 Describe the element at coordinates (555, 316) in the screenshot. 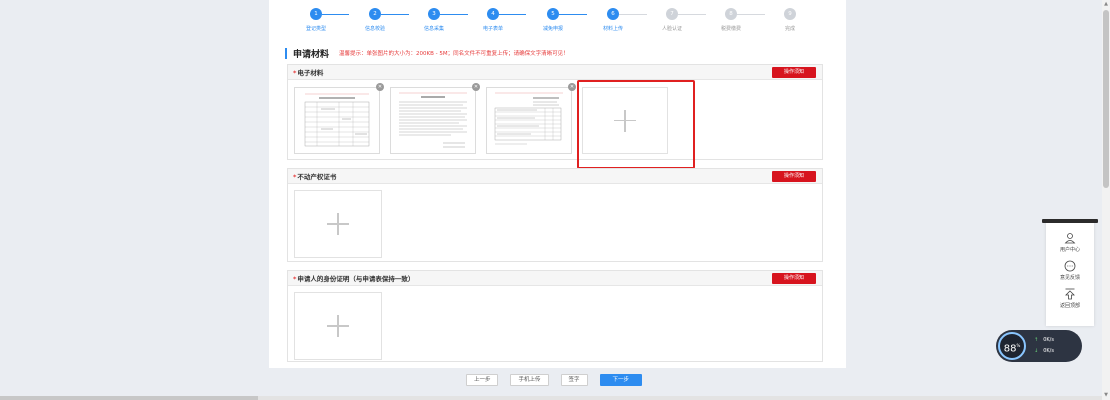

I see `section-applicant-id-proof: *申请人的身份证明（与申请表保持一致） 操作须知` at that location.